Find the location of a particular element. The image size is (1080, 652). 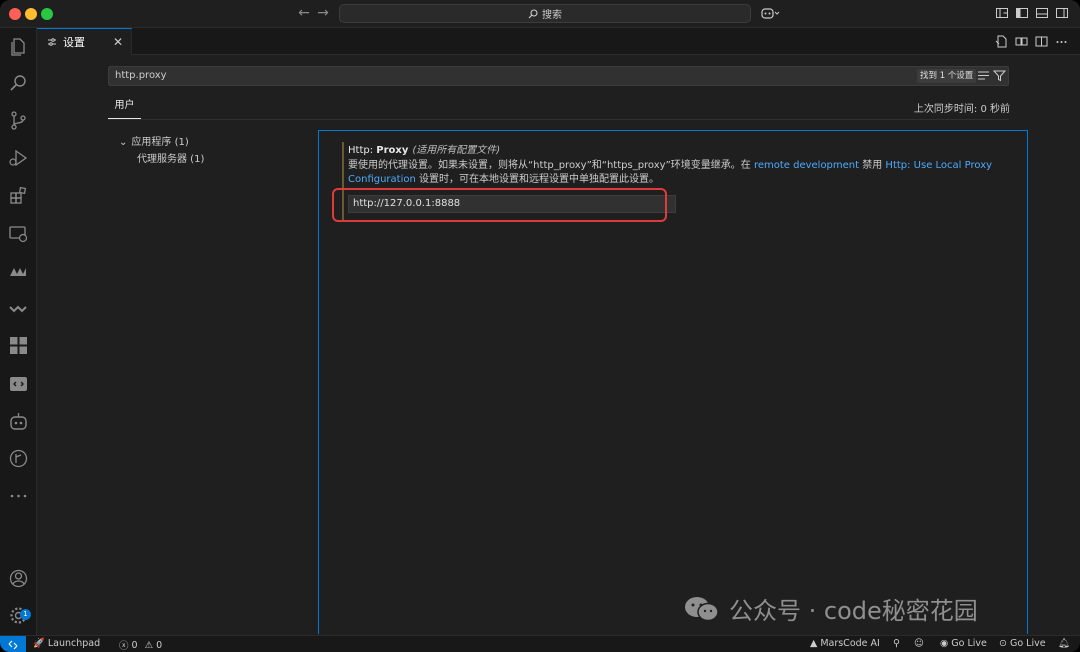

git-graph-icon is located at coordinates (18, 458).